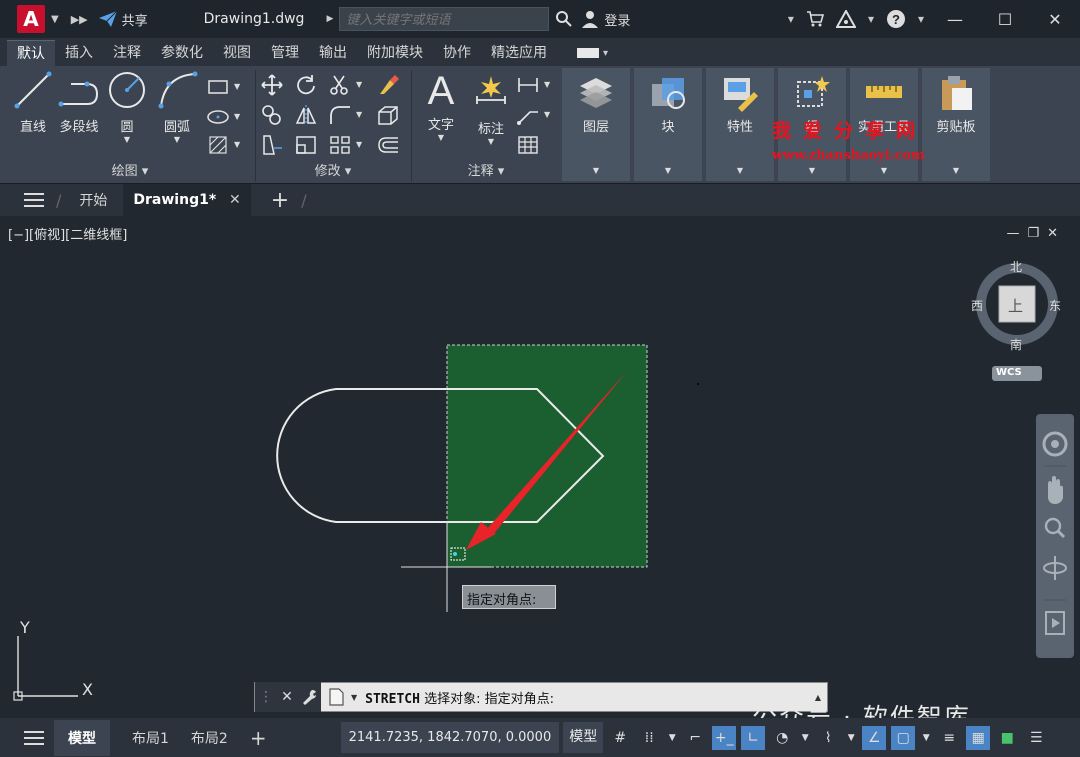 This screenshot has width=1080, height=757. I want to click on ribbon-tab-parametric: 参数化, so click(182, 53).